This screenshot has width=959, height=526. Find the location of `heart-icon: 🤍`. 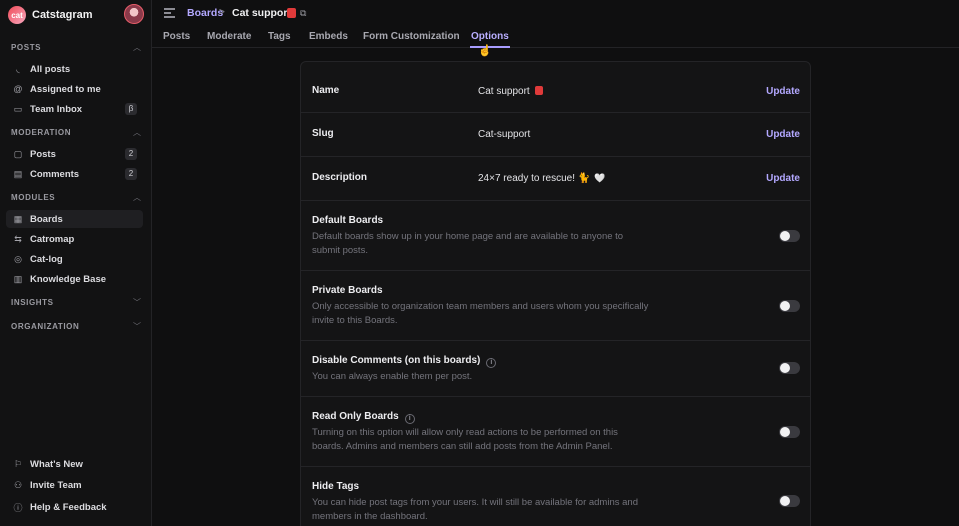

heart-icon: 🤍 is located at coordinates (600, 178).